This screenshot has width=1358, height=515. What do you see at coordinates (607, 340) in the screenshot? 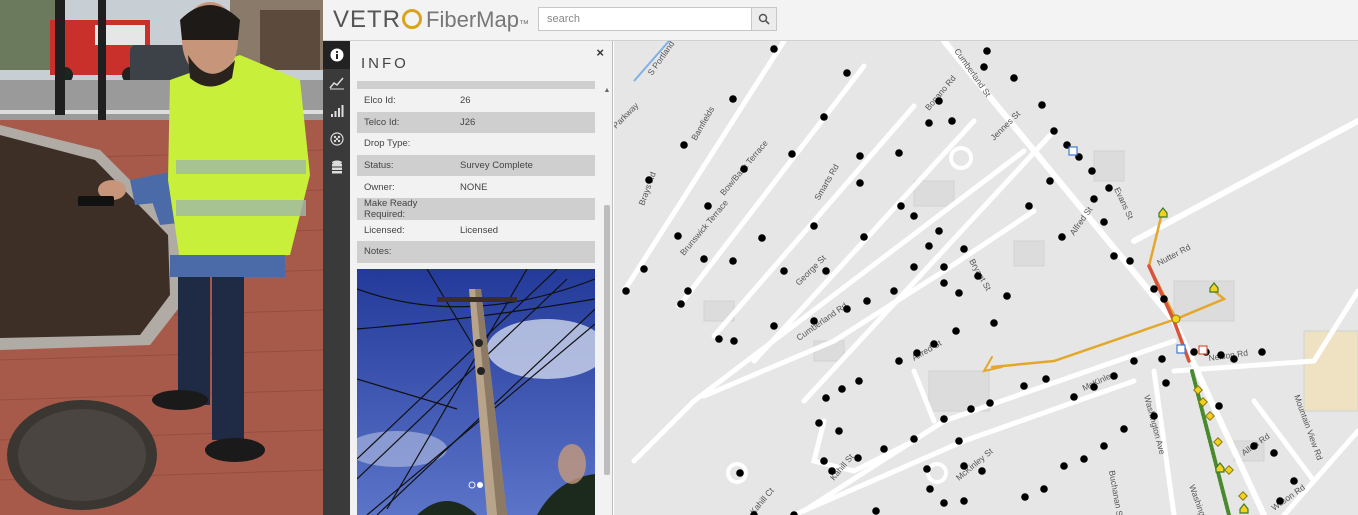
I see `scroll-thumb` at bounding box center [607, 340].